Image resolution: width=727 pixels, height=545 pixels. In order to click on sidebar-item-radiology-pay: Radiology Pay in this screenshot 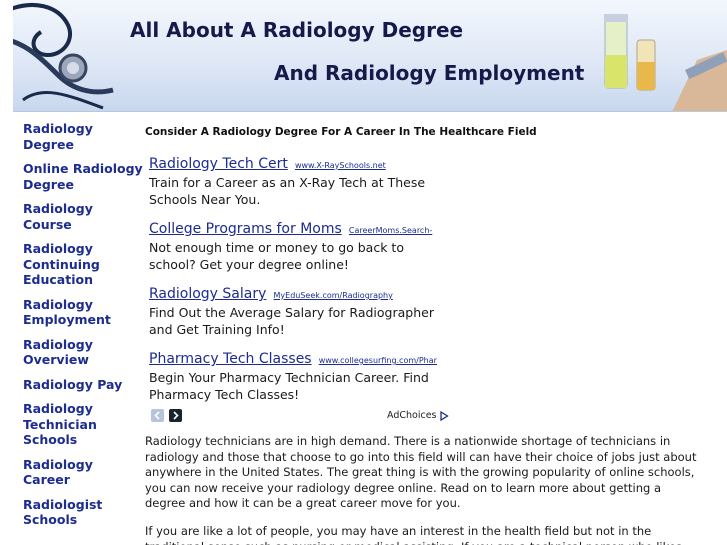, I will do `click(83, 385)`.